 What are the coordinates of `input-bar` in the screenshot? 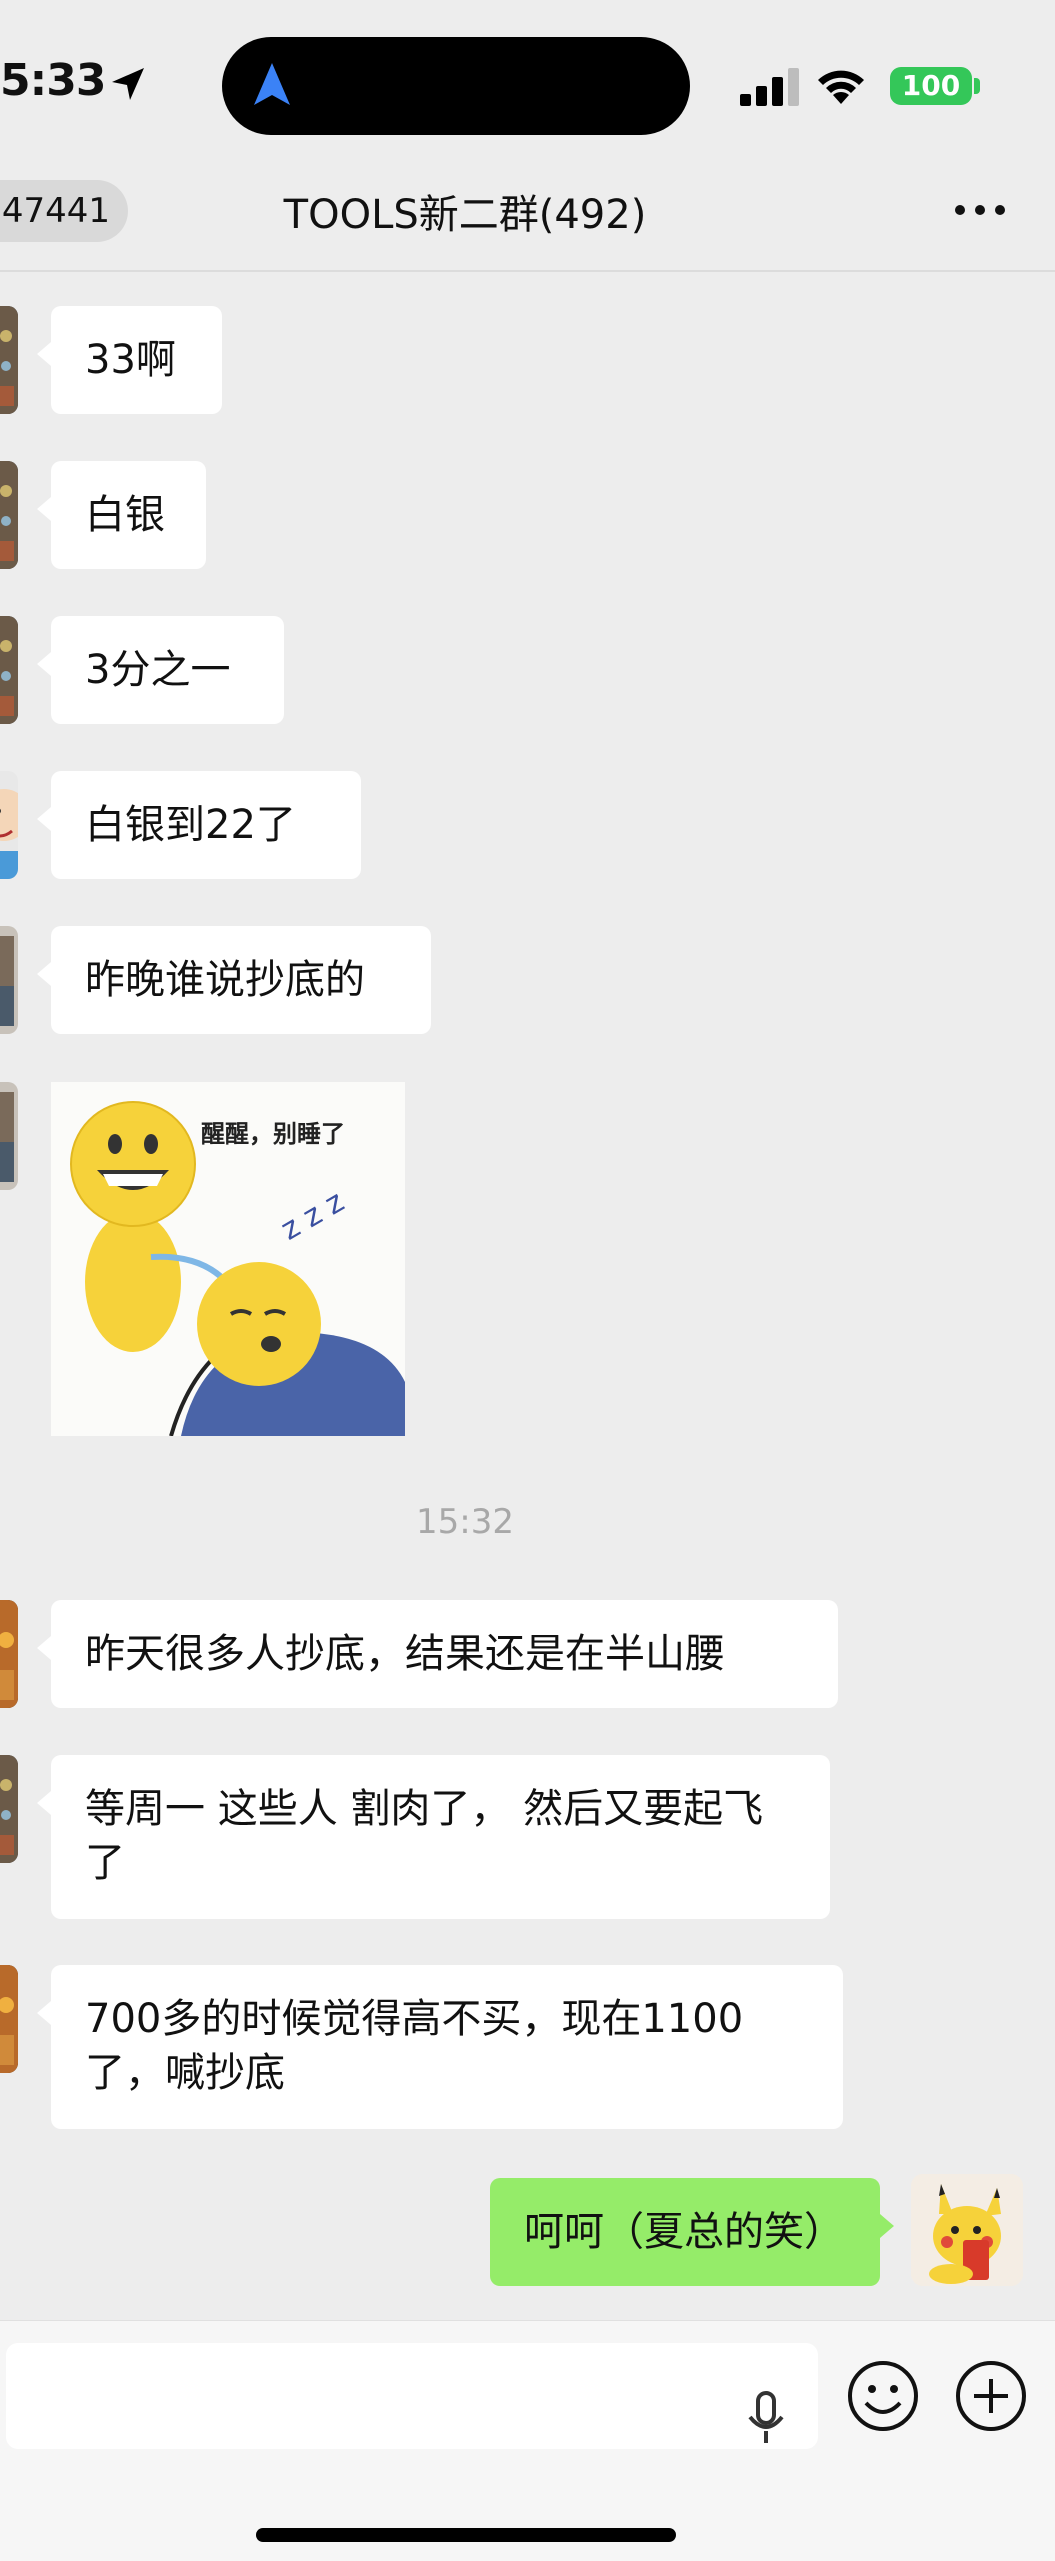 It's located at (527, 2440).